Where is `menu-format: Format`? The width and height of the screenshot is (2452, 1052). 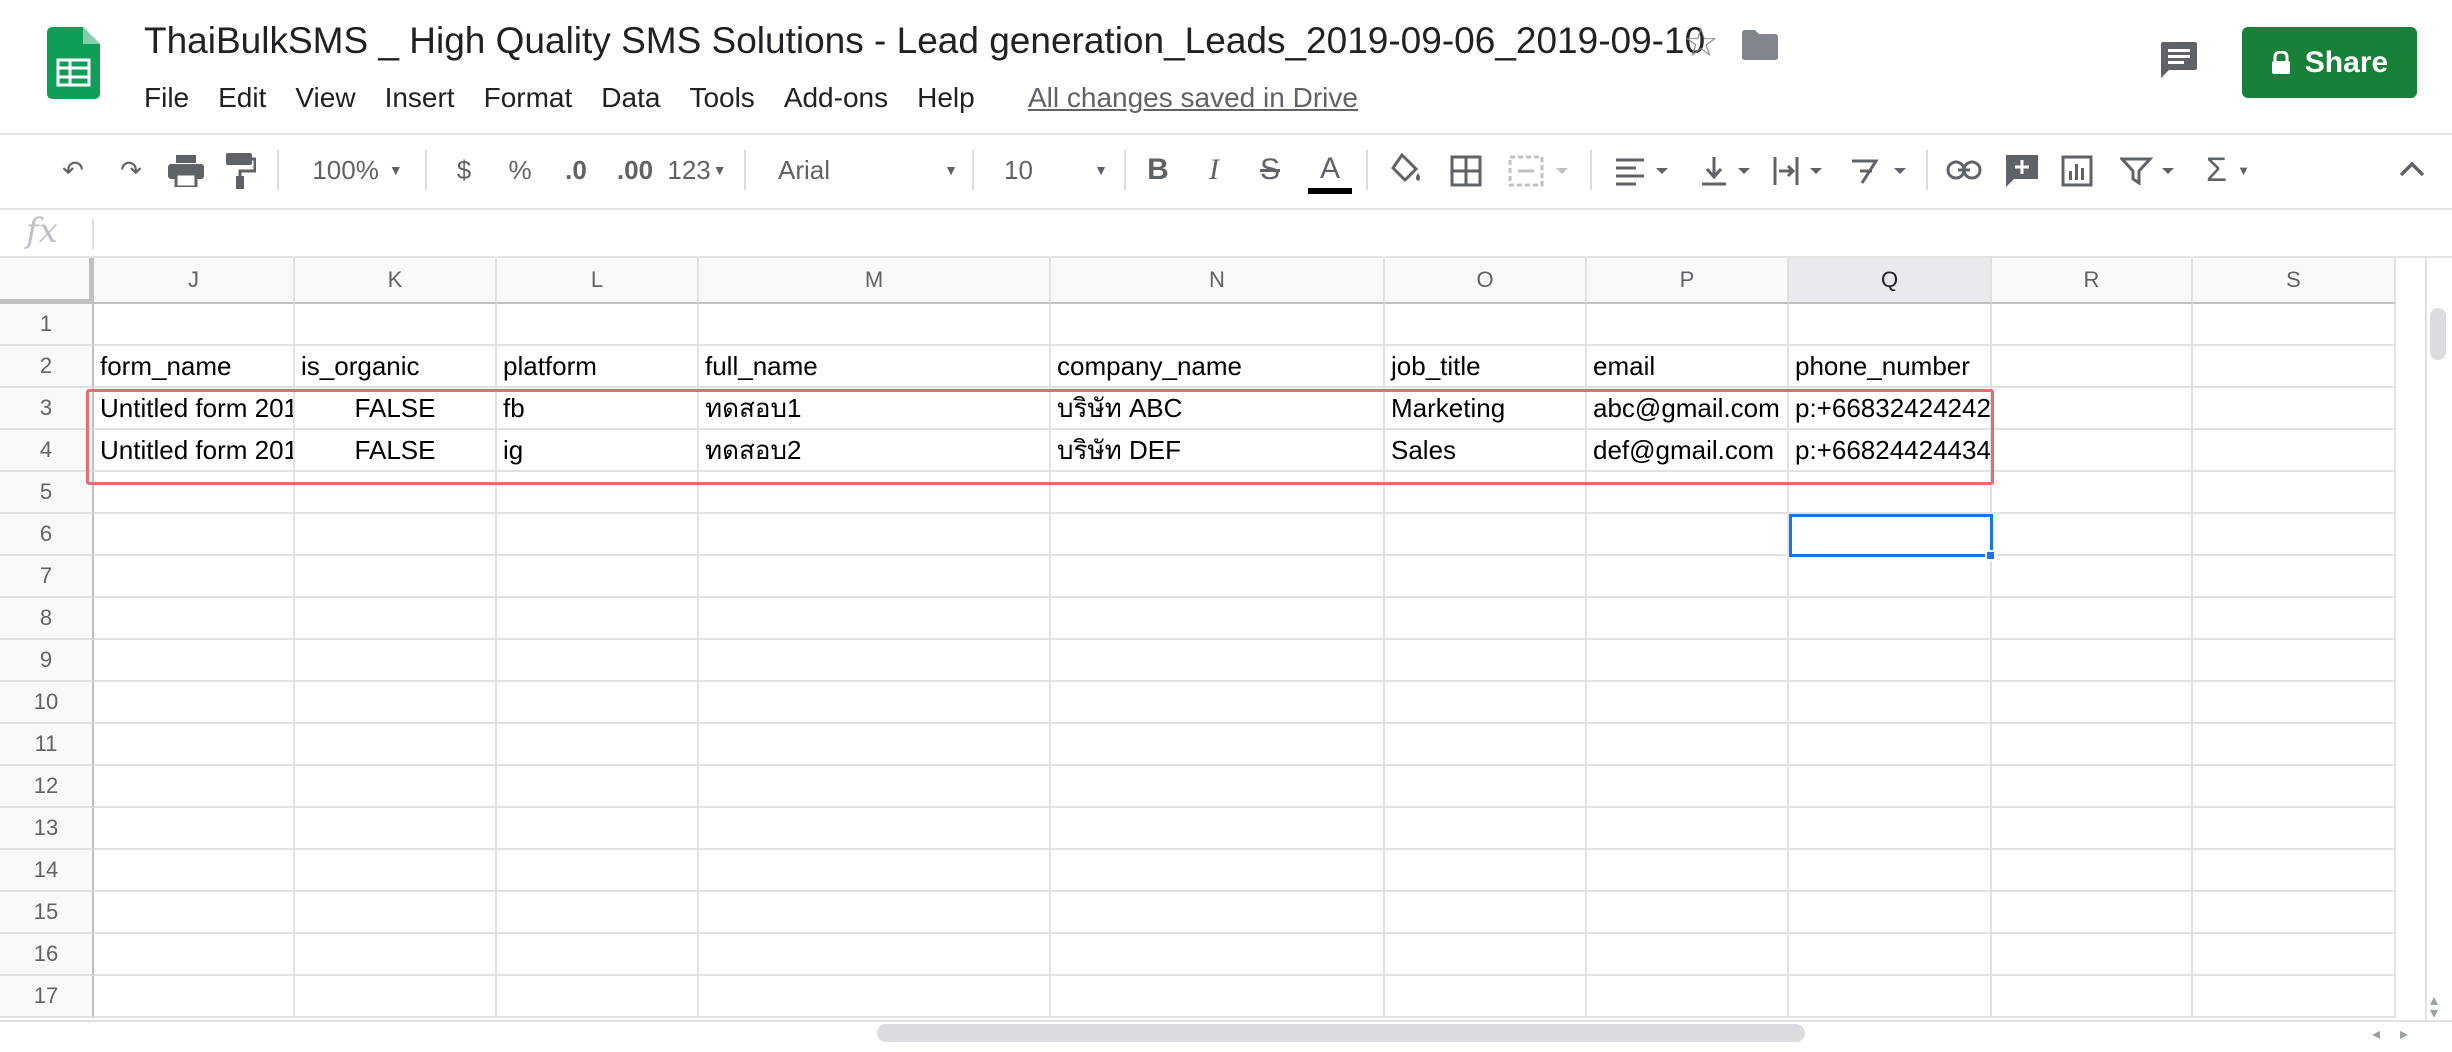
menu-format: Format is located at coordinates (528, 98).